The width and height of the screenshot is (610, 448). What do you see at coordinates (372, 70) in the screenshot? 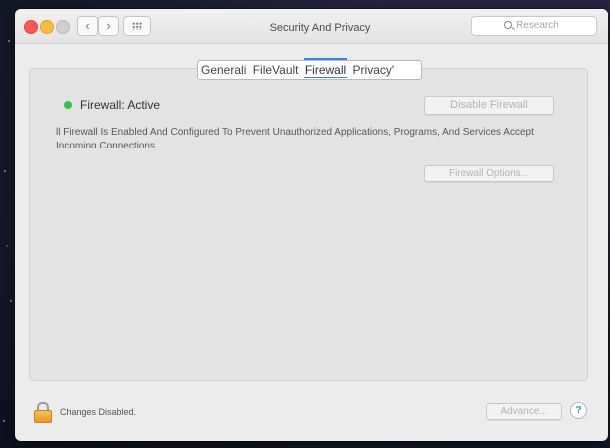
I see `tab-privacy: Privacy'` at bounding box center [372, 70].